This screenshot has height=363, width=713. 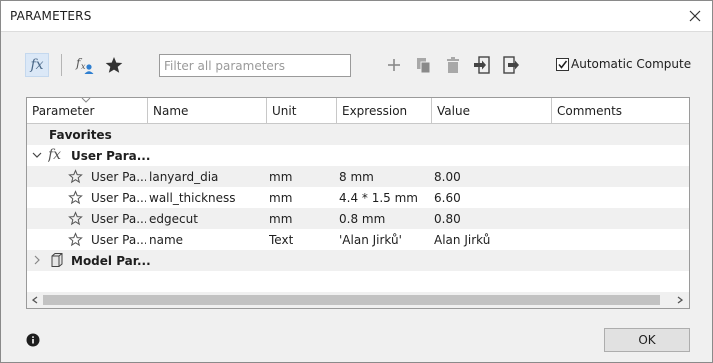 What do you see at coordinates (358, 134) in the screenshot?
I see `favorites-row: Favorites` at bounding box center [358, 134].